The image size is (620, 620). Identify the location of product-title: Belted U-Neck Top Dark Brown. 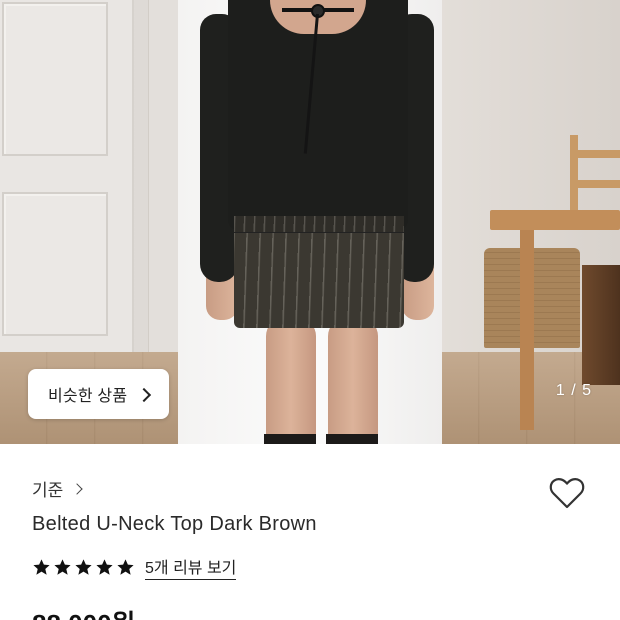
(174, 524).